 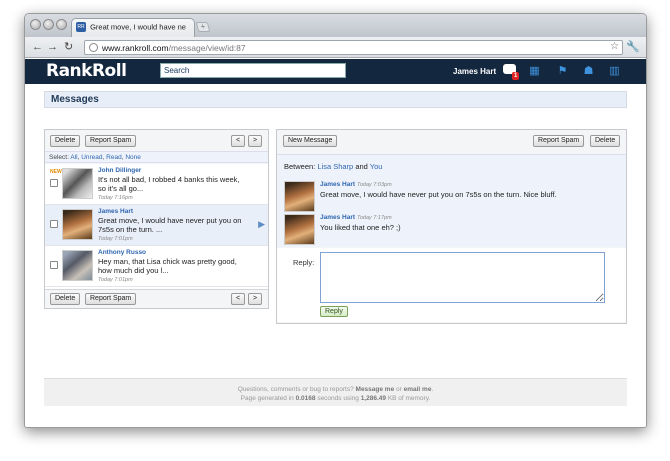 What do you see at coordinates (86, 71) in the screenshot?
I see `site-logo: RankRoll` at bounding box center [86, 71].